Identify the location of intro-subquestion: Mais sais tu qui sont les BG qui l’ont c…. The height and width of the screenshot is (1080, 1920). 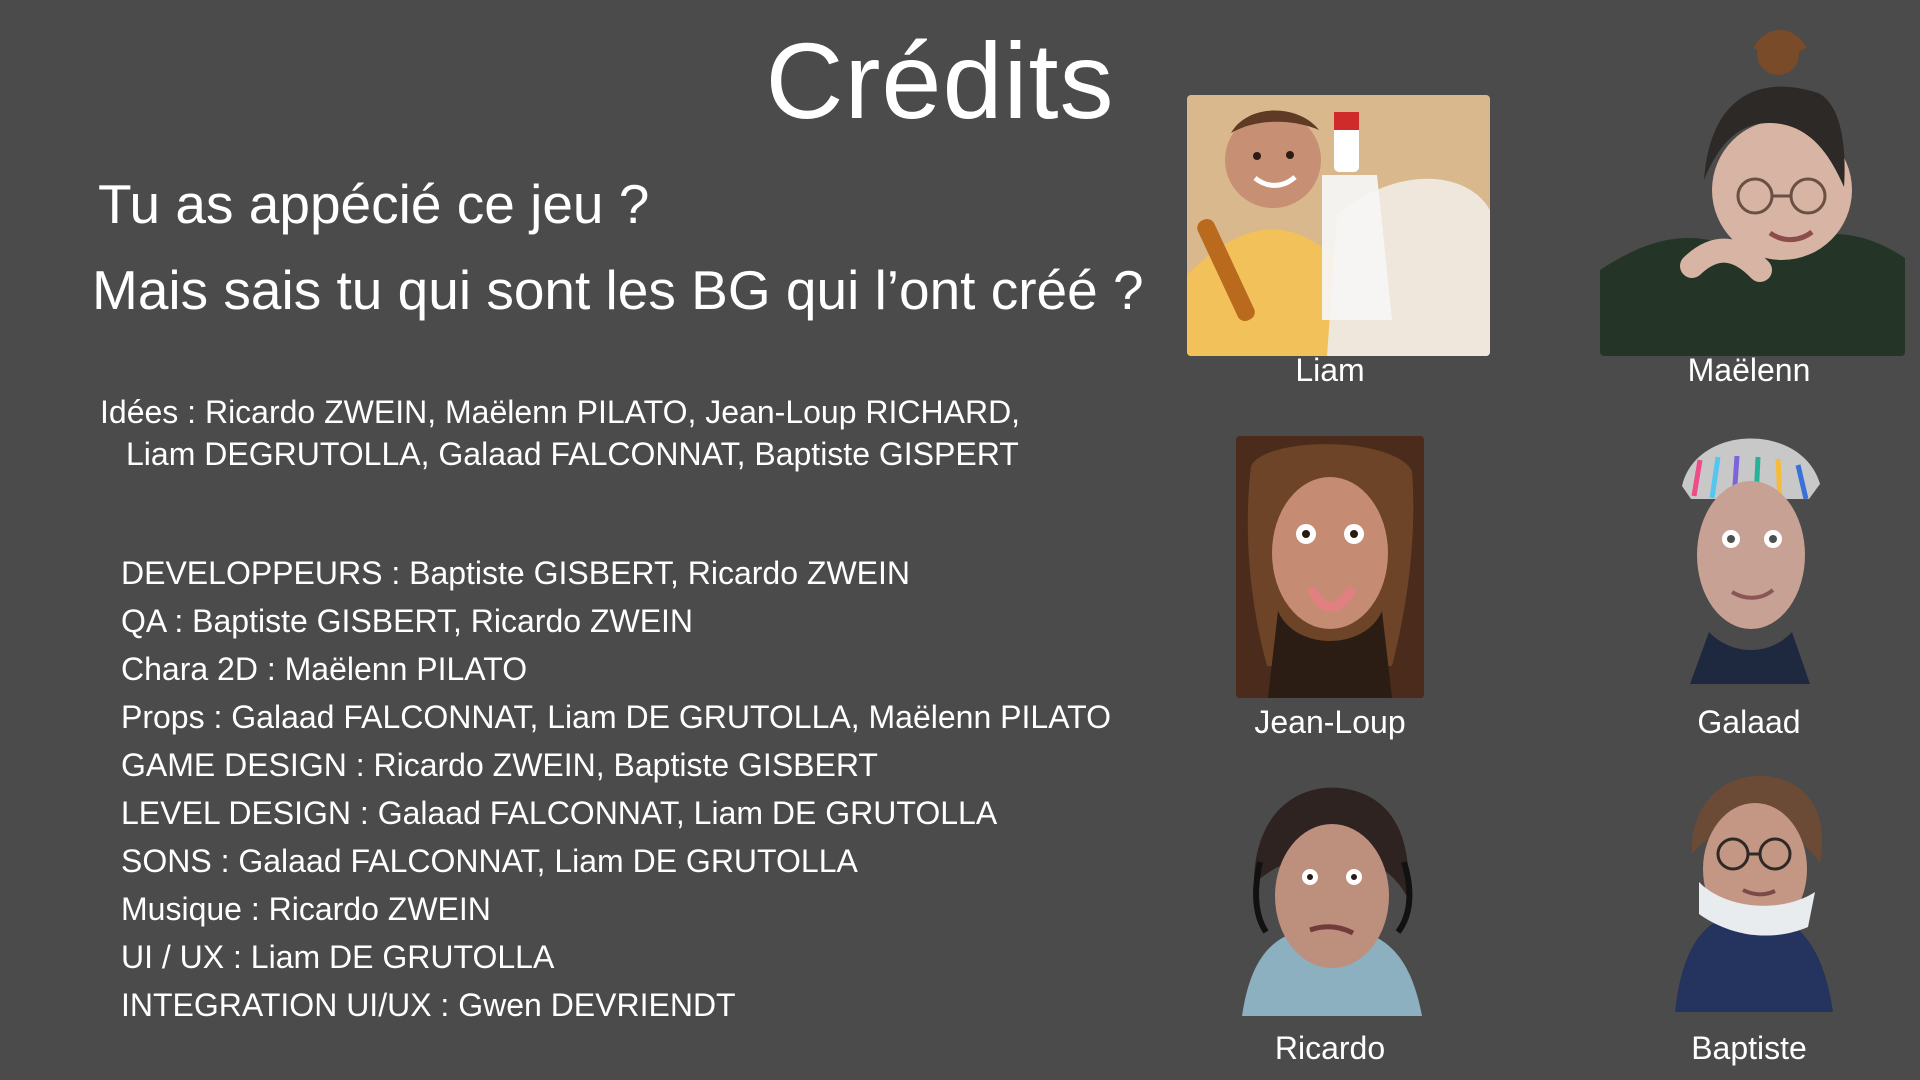
(618, 290).